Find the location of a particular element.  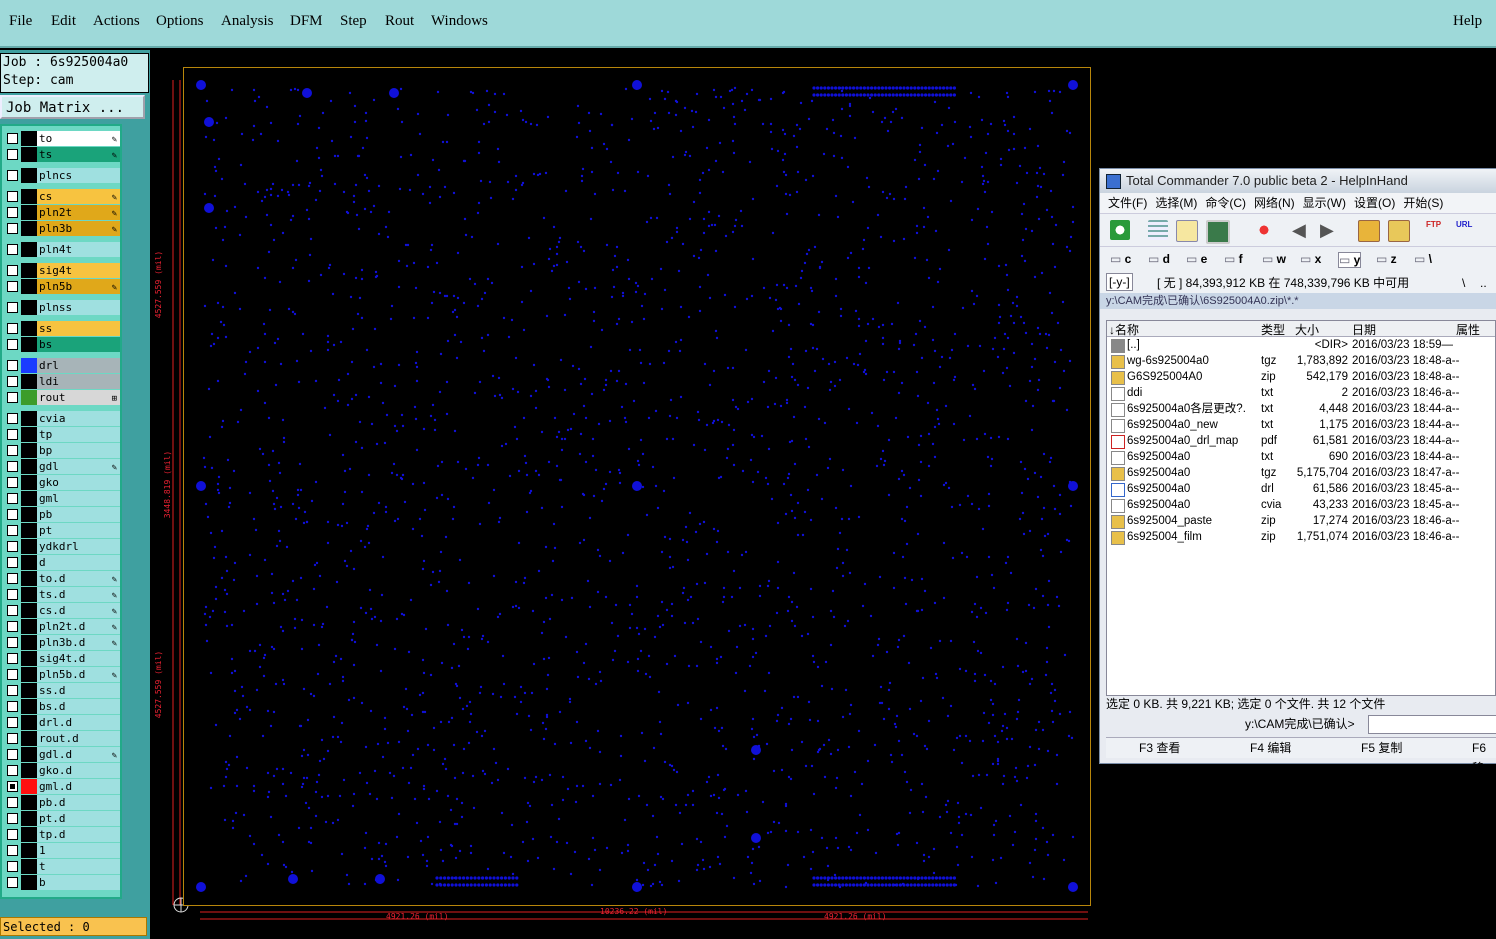

layer-row: gml.d is located at coordinates (62, 786).